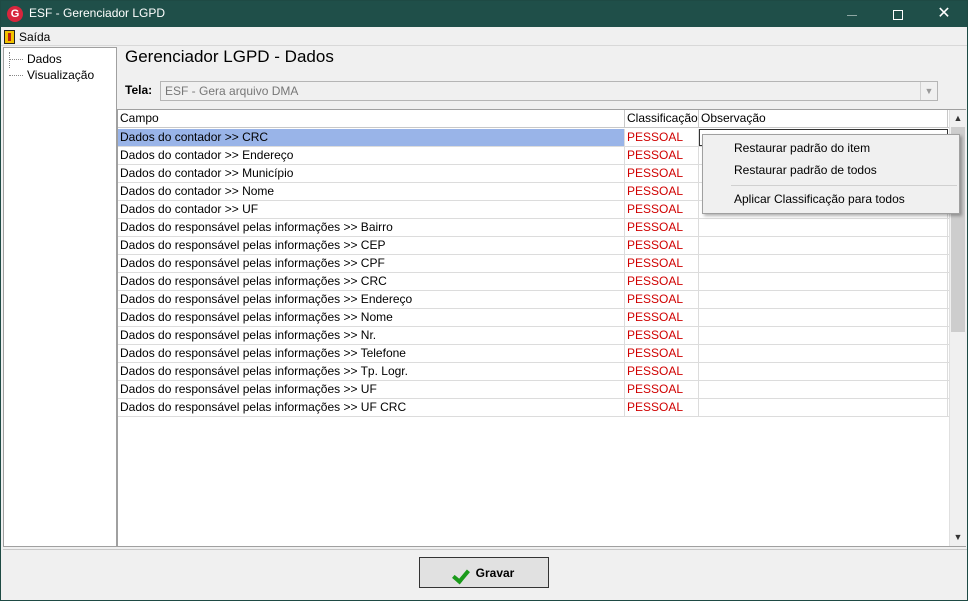  Describe the element at coordinates (958, 537) in the screenshot. I see `scroll-down-icon: ▼` at that location.